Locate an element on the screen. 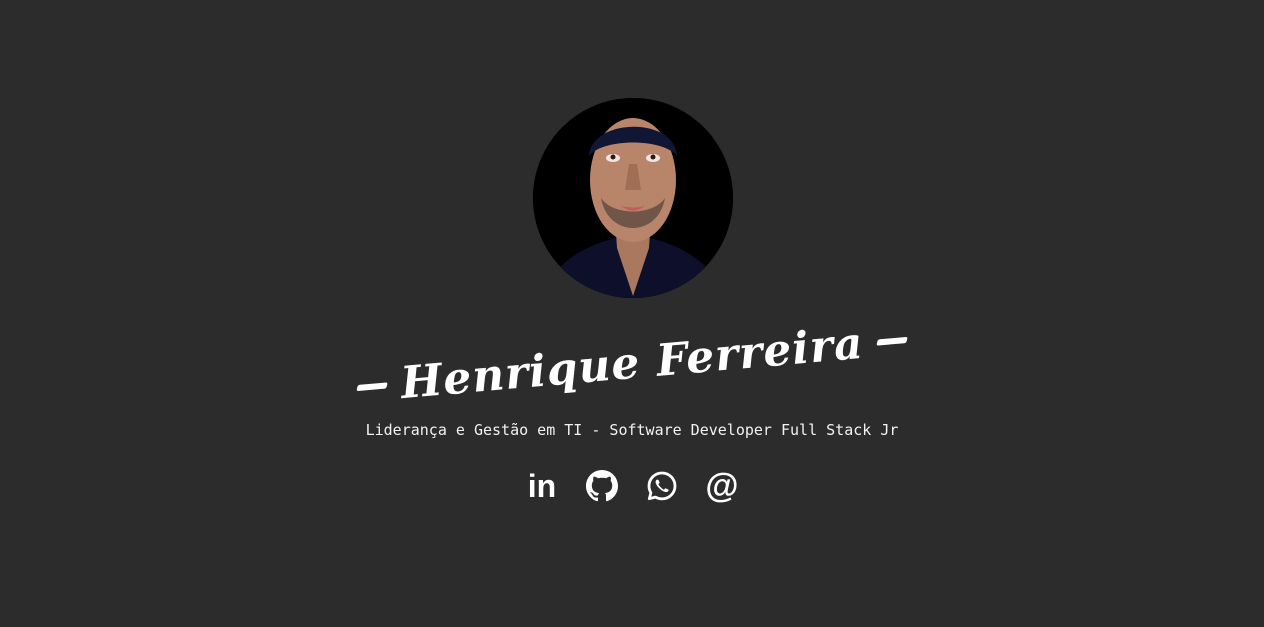 The width and height of the screenshot is (1264, 627). github-link is located at coordinates (602, 486).